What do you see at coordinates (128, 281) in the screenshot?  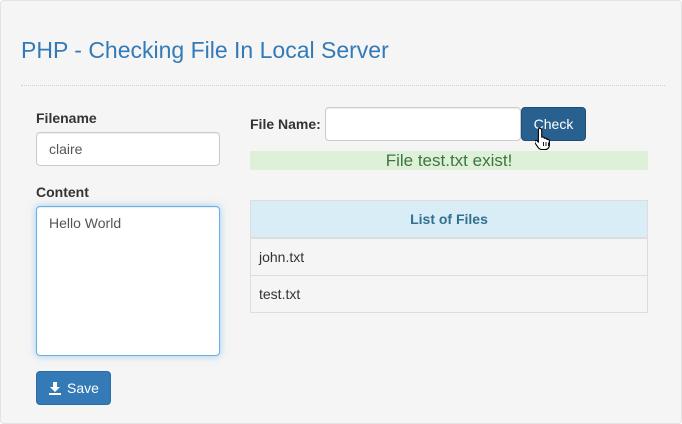 I see `content-textarea: Hello World` at bounding box center [128, 281].